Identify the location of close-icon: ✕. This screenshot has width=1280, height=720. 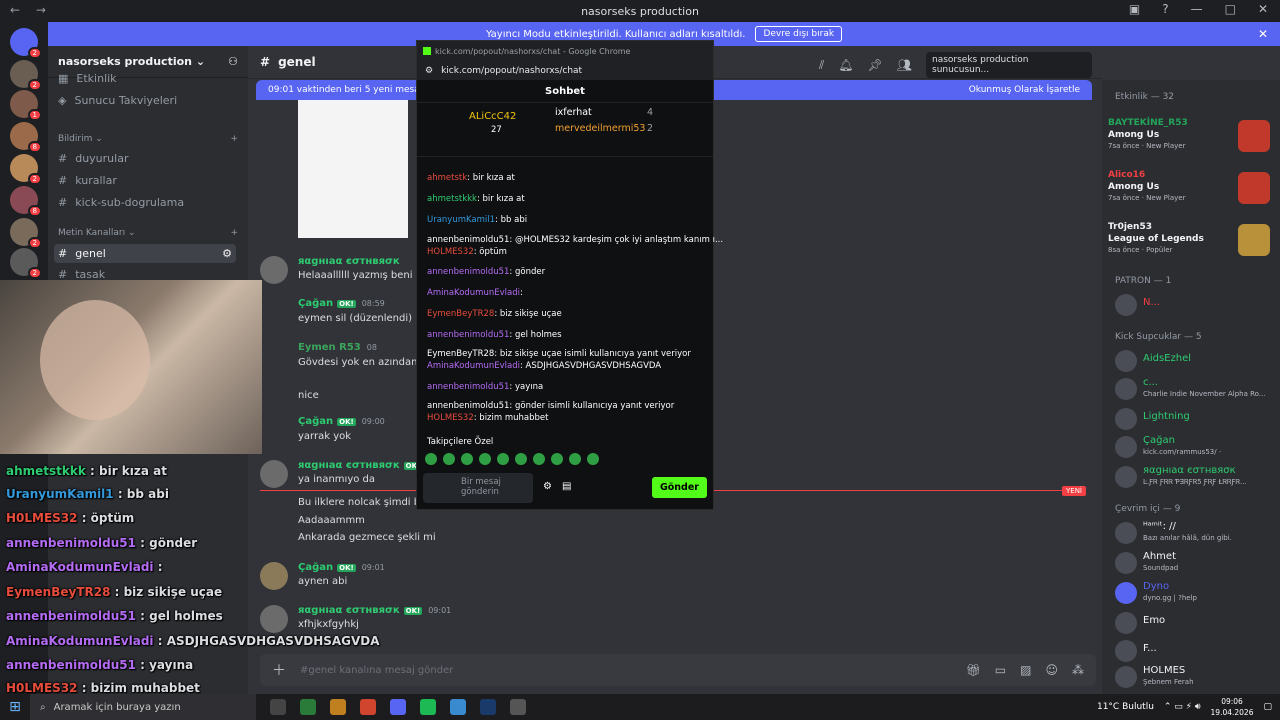
(1263, 9).